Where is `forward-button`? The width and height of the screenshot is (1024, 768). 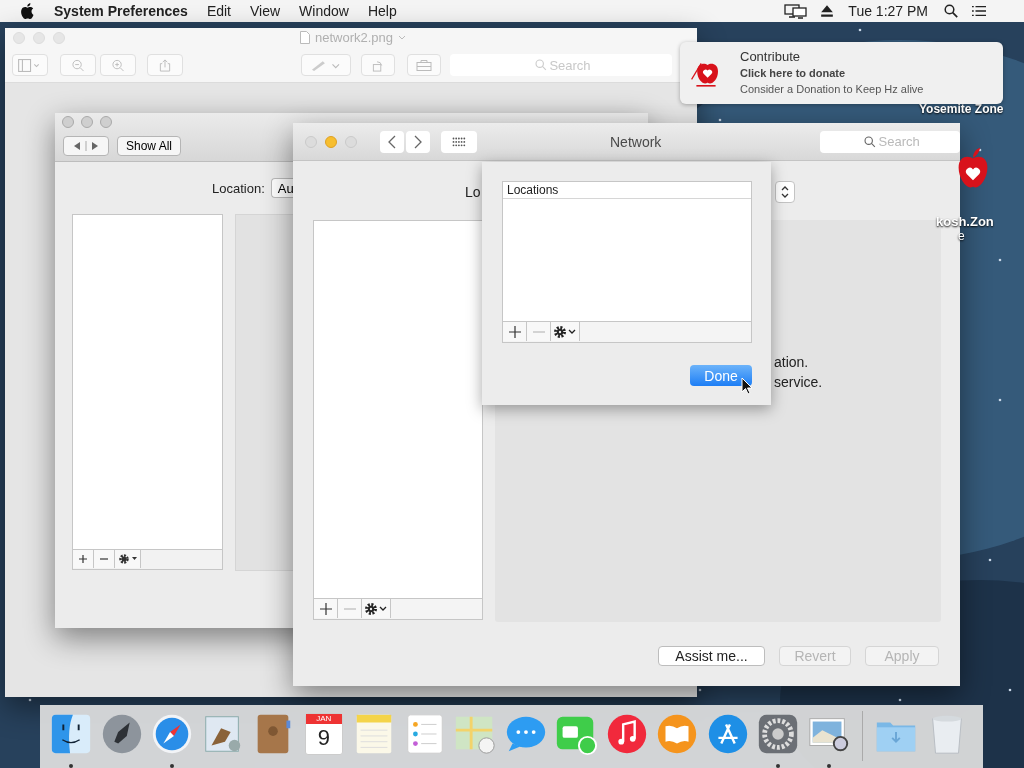
forward-button is located at coordinates (418, 141).